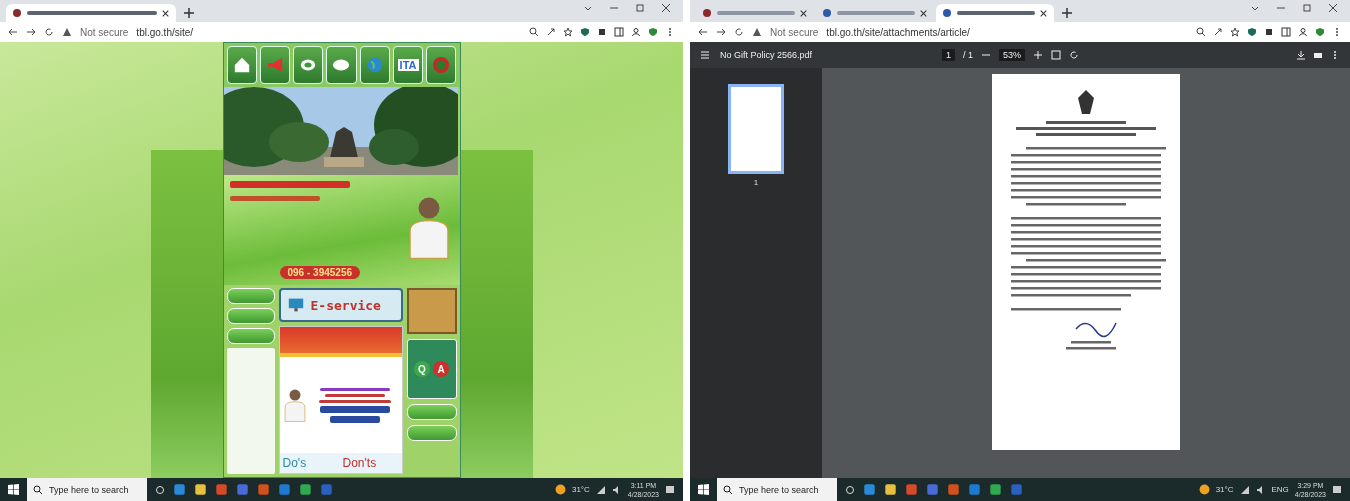 The width and height of the screenshot is (1350, 501). I want to click on print-icon, so click(1318, 55).